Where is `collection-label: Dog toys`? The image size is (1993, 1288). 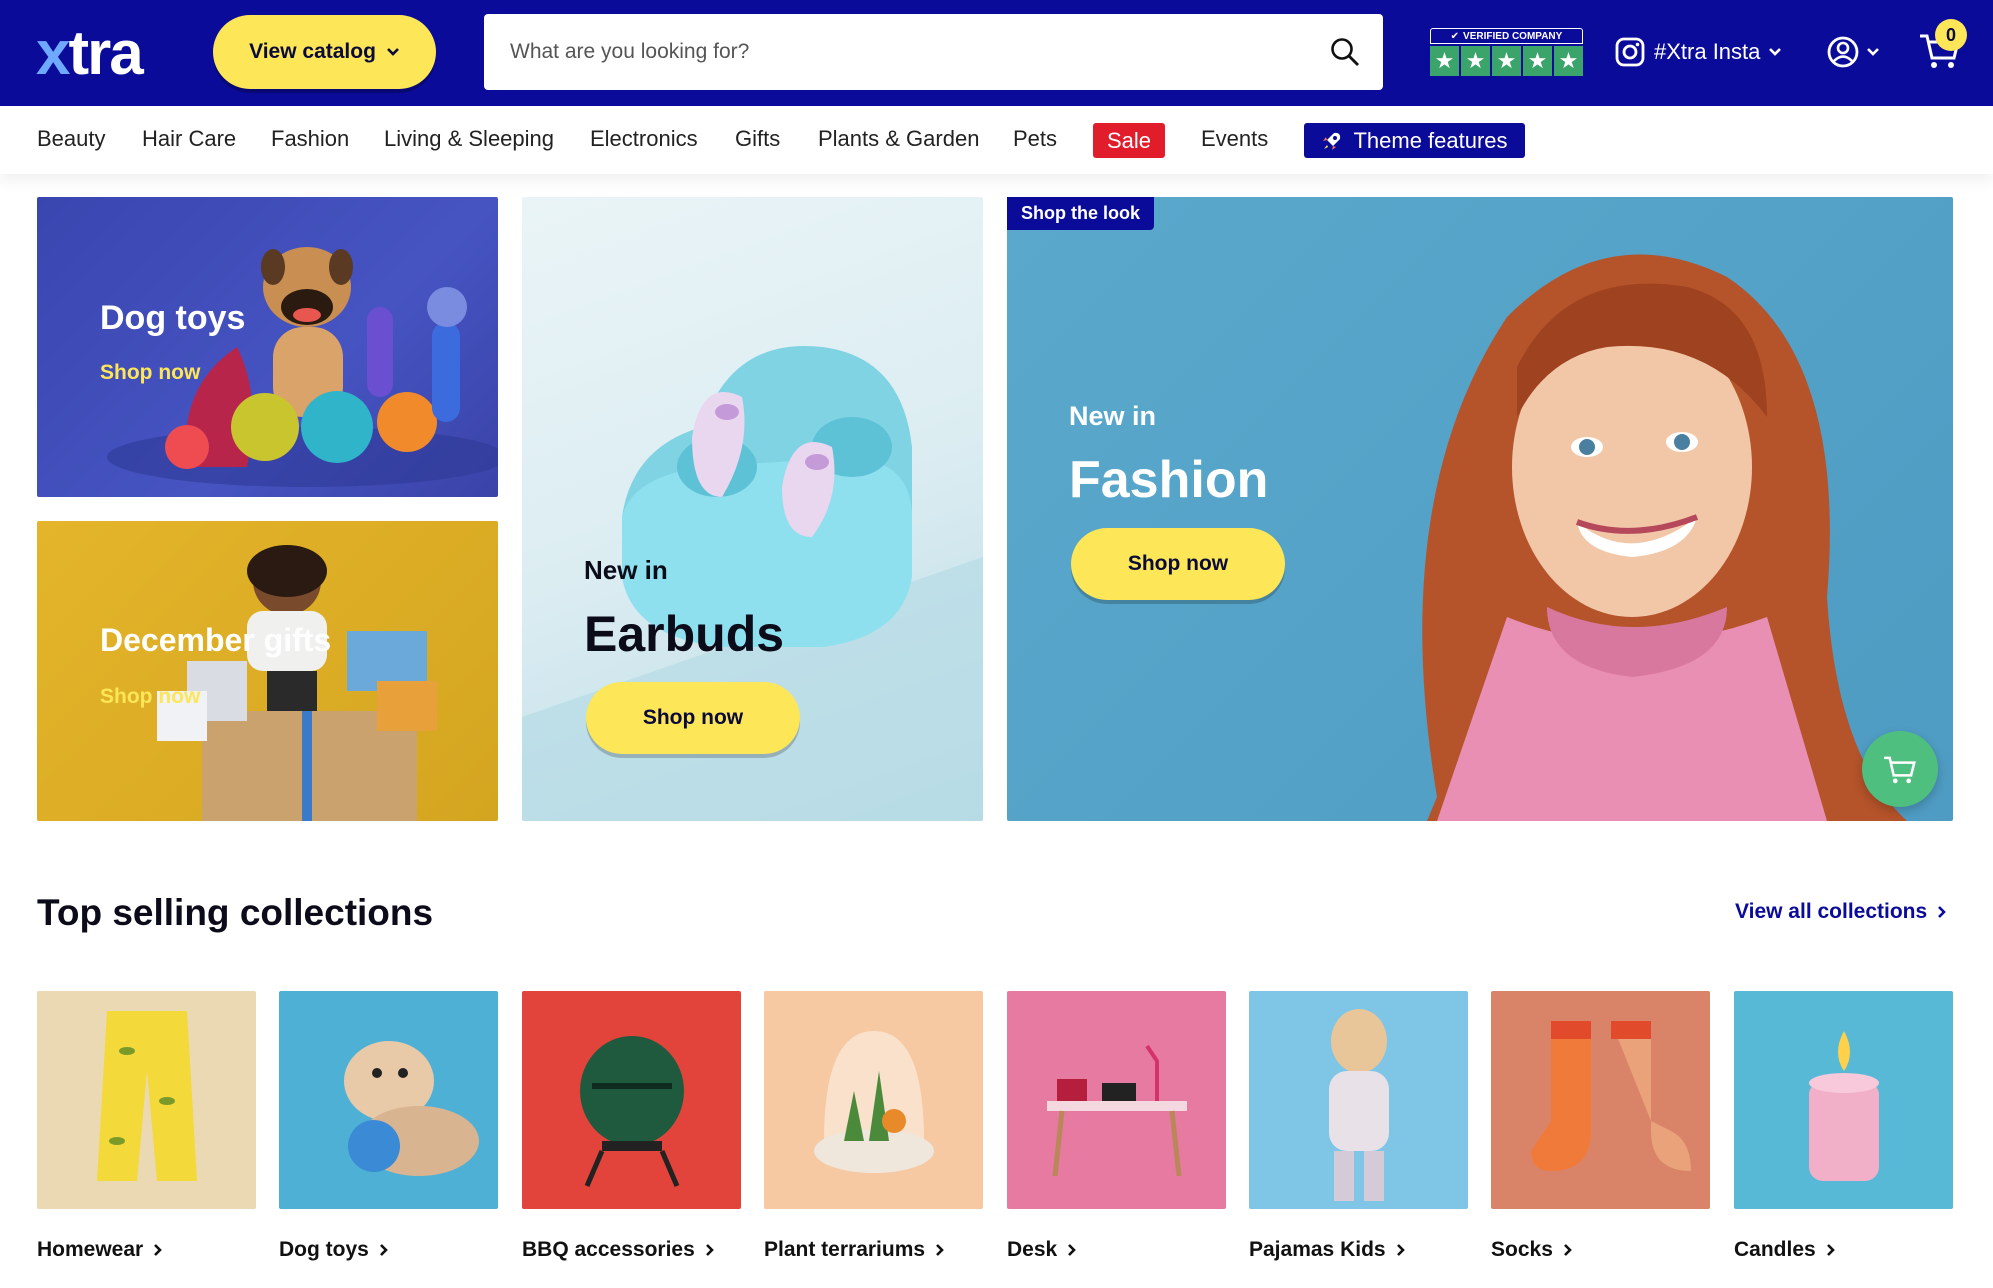
collection-label: Dog toys is located at coordinates (334, 1250).